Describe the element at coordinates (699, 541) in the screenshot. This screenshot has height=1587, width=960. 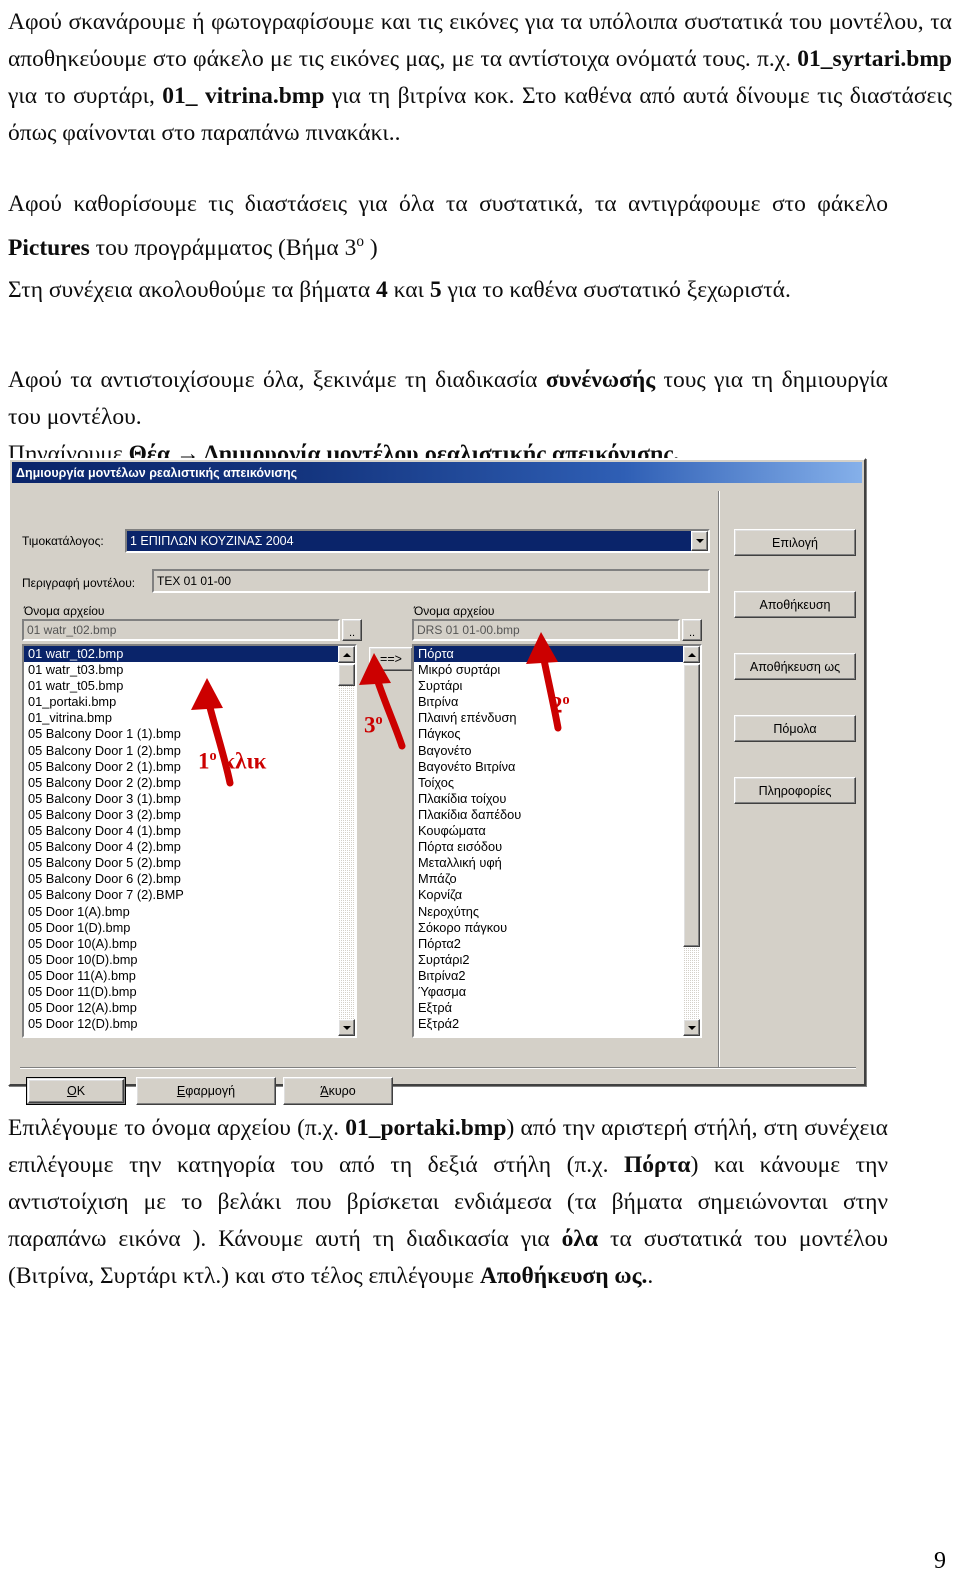
I see `chevron-down-icon` at that location.